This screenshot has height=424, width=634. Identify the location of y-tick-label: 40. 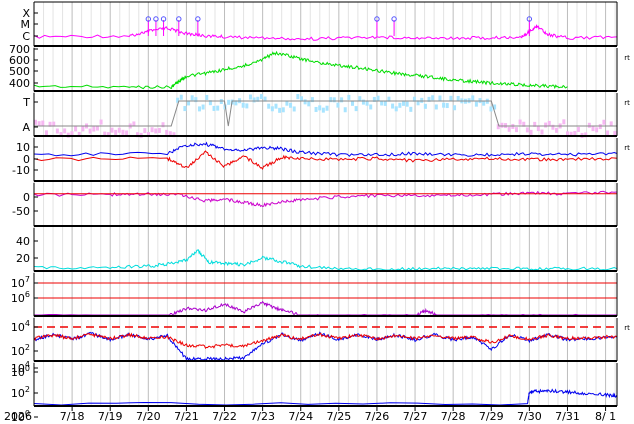
(23, 241).